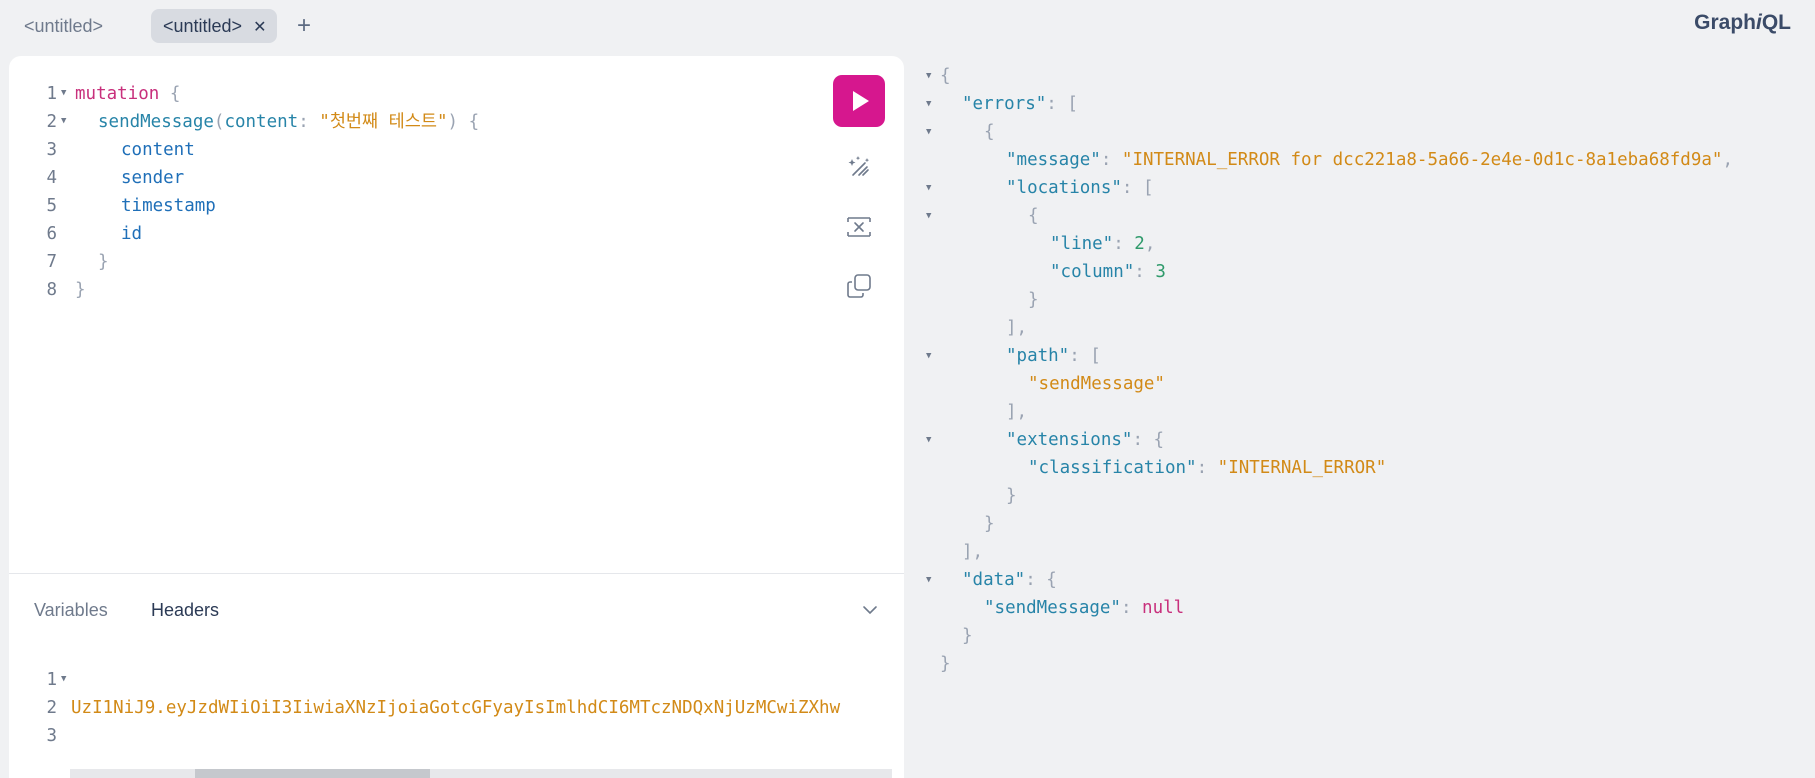 This screenshot has width=1815, height=778. Describe the element at coordinates (51, 262) in the screenshot. I see `line-number: 7` at that location.